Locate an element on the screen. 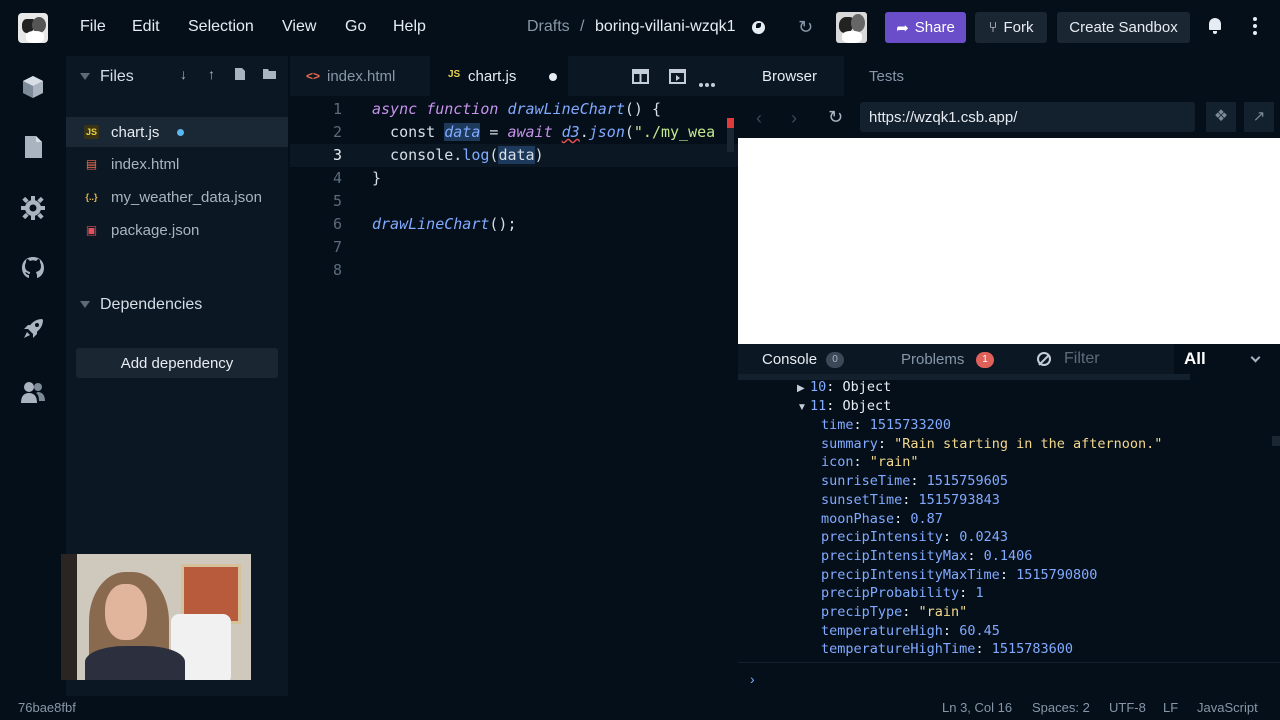 The height and width of the screenshot is (720, 1280). new-folder-icon is located at coordinates (269, 75).